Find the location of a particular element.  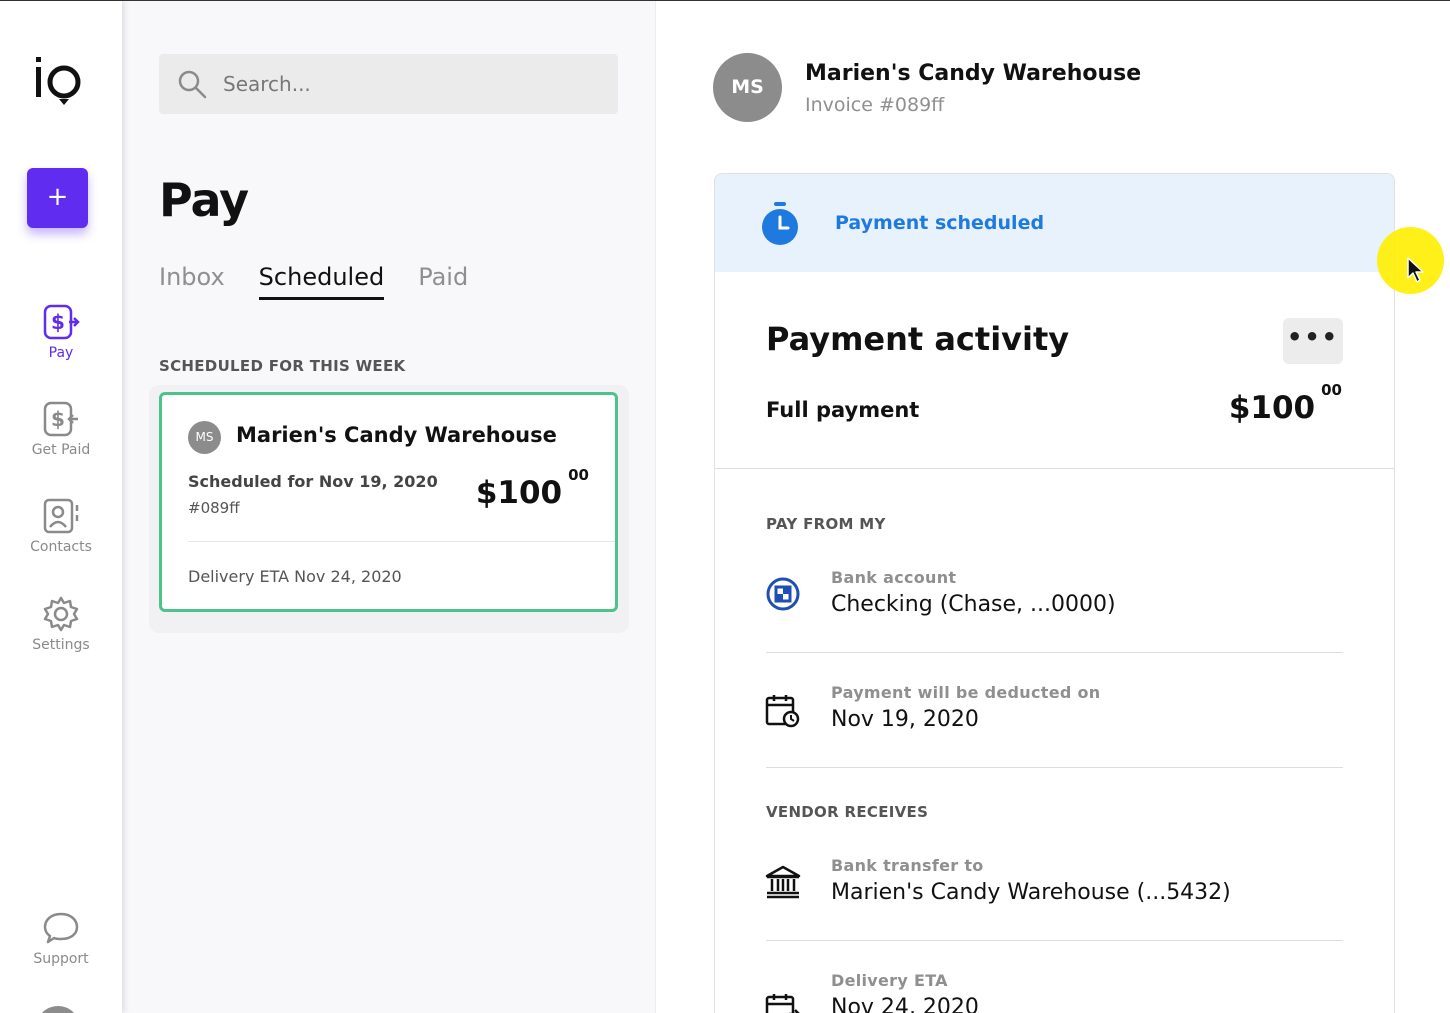

sidebar-item-support: Support is located at coordinates (61, 938).